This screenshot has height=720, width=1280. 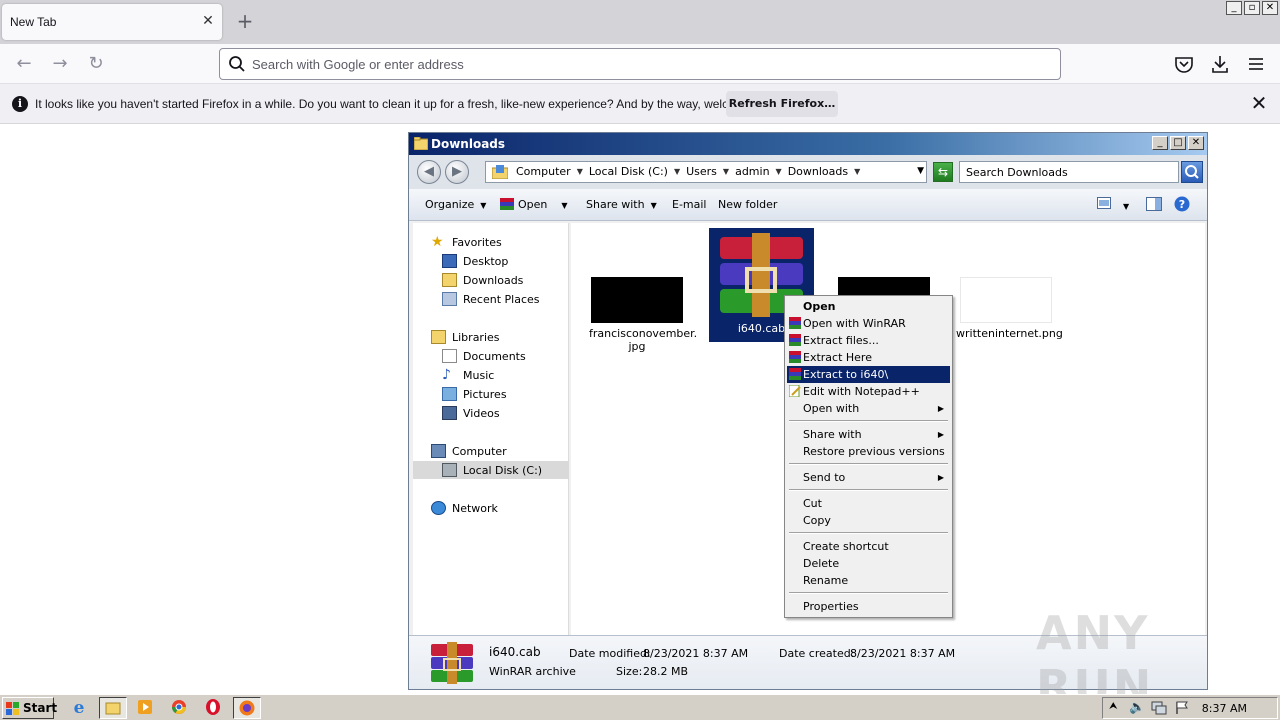 I want to click on pocket-icon, so click(x=1184, y=64).